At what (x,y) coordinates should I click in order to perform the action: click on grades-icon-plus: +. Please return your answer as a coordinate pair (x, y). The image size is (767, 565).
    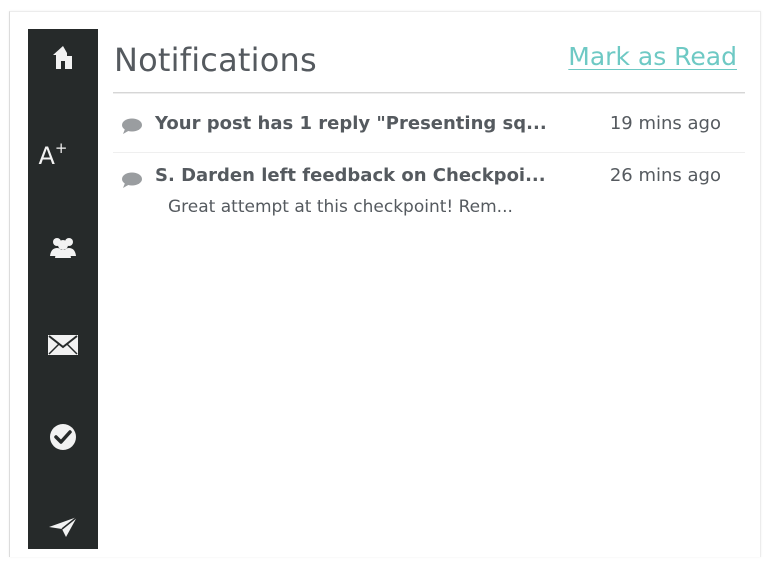
    Looking at the image, I should click on (61, 148).